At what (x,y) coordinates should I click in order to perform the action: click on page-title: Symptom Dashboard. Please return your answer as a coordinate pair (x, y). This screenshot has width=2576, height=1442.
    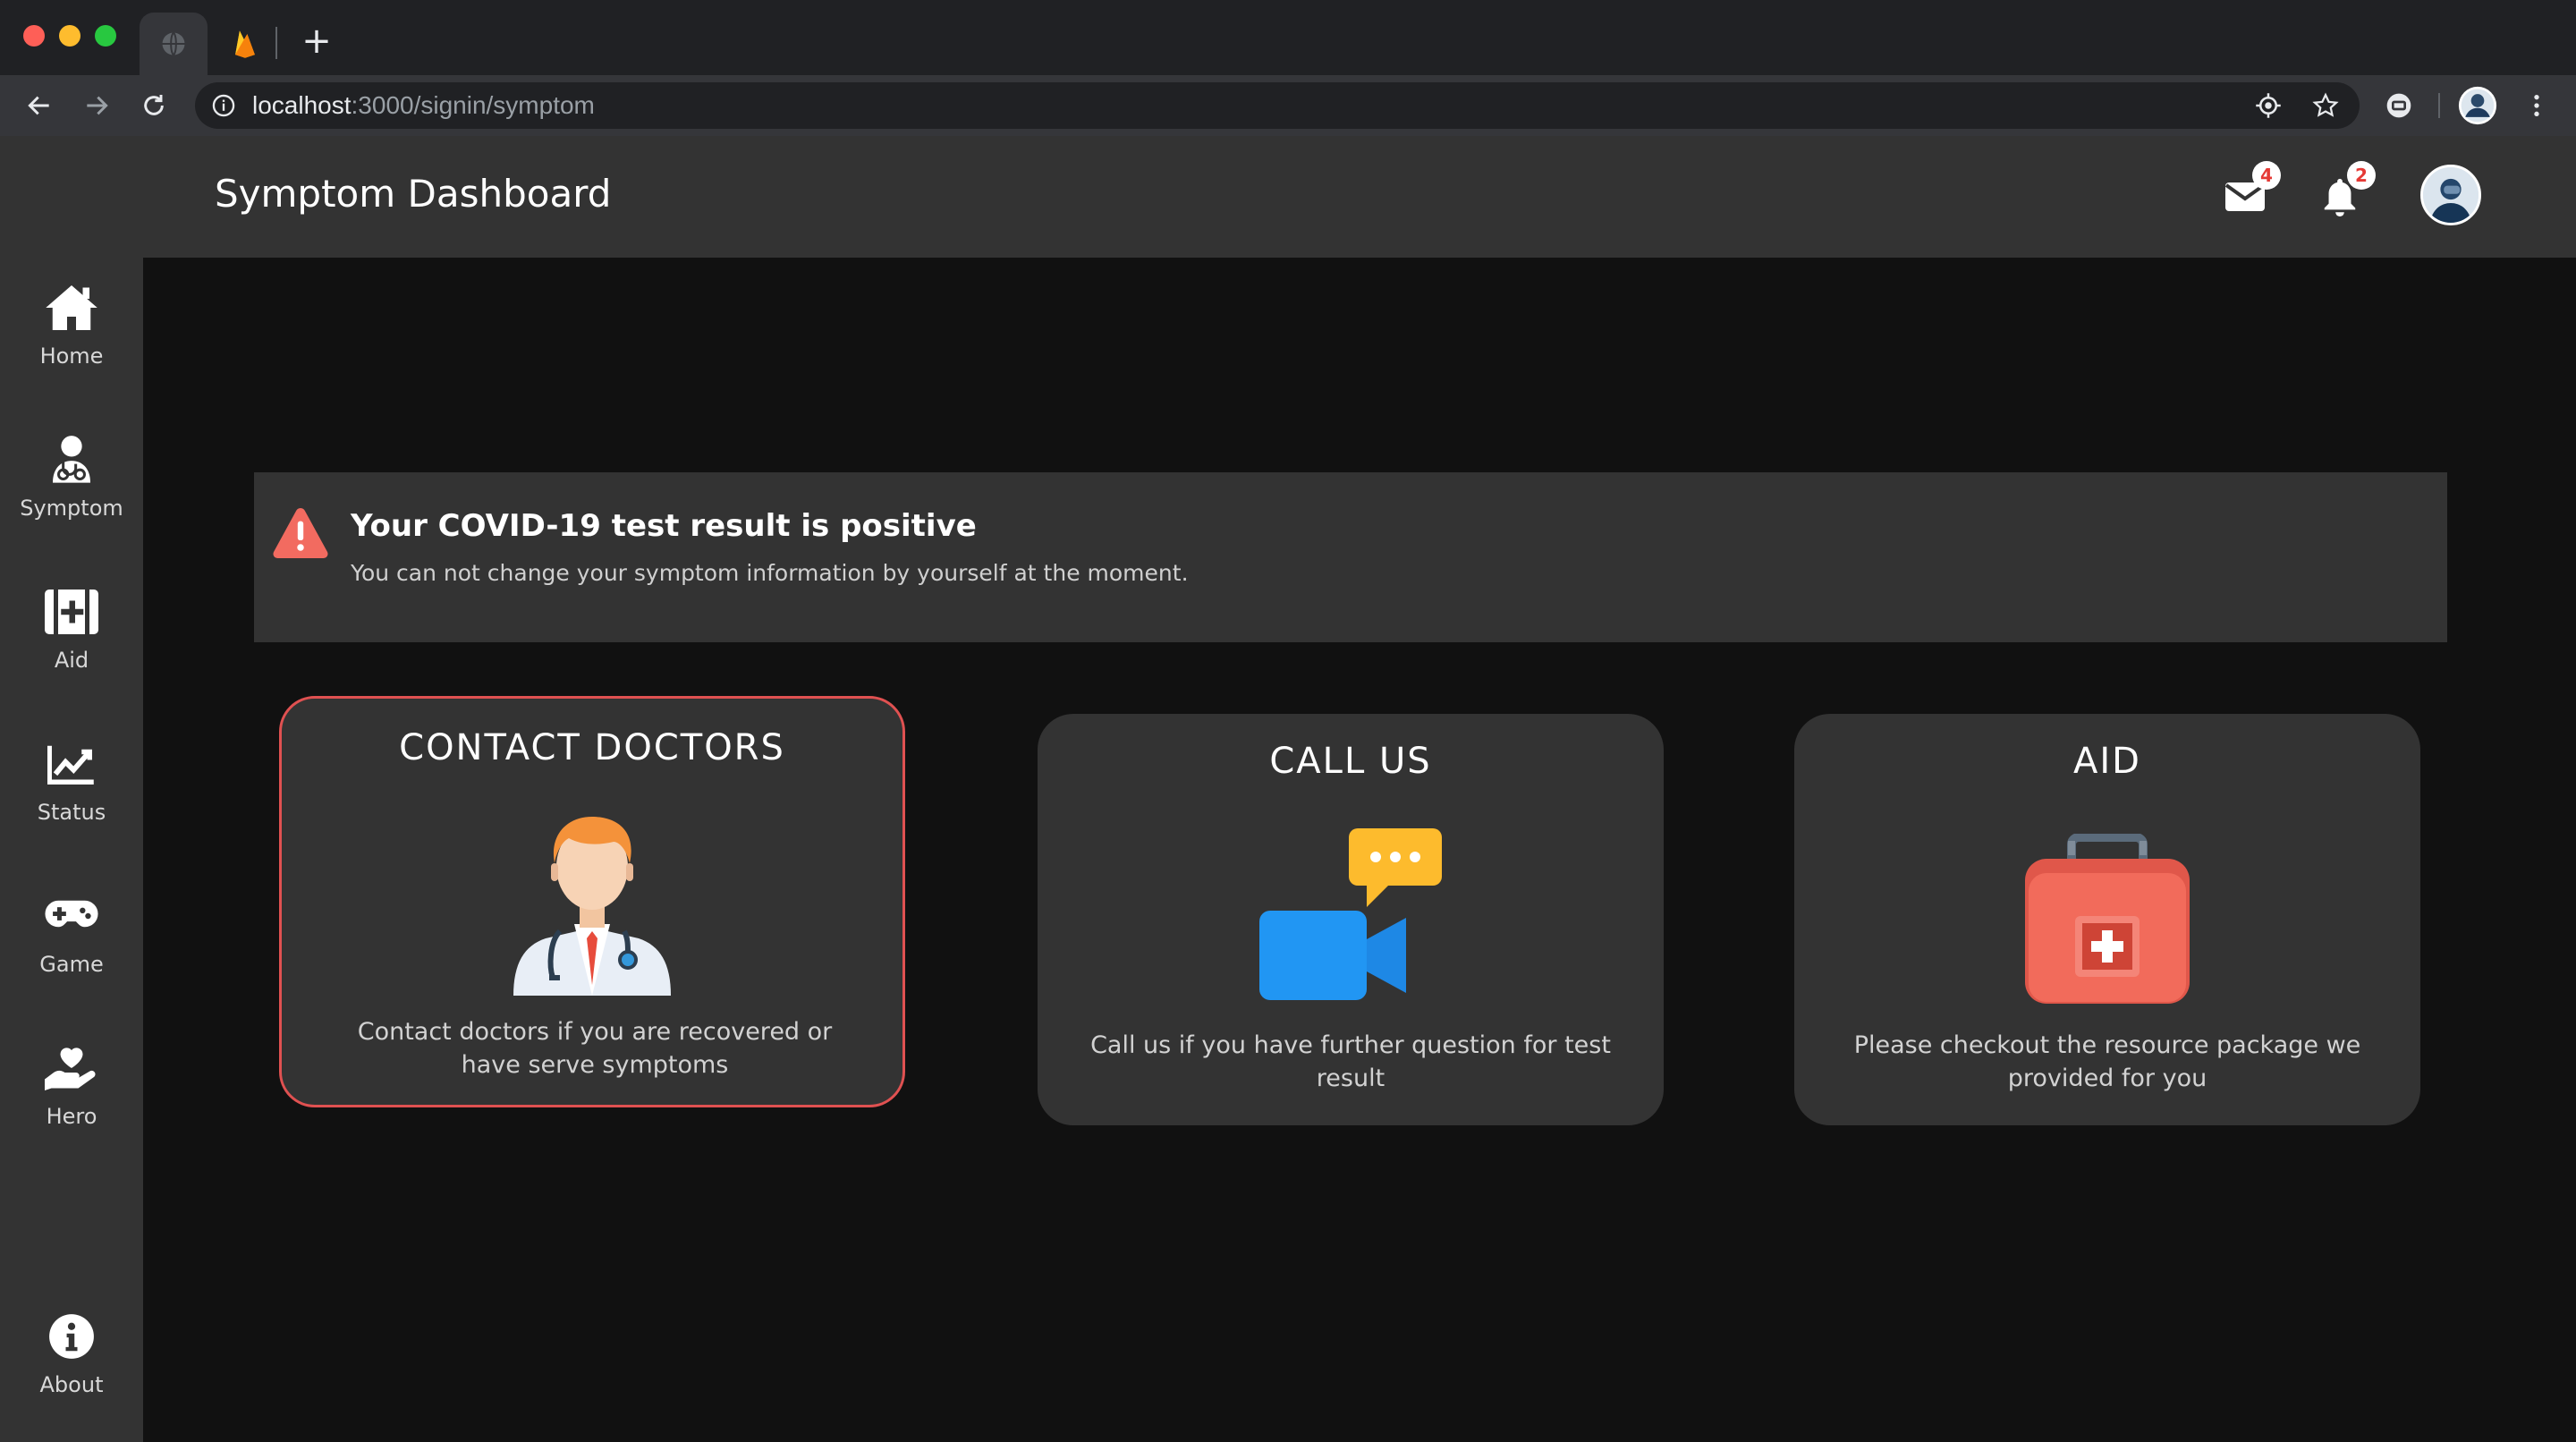
    Looking at the image, I should click on (413, 194).